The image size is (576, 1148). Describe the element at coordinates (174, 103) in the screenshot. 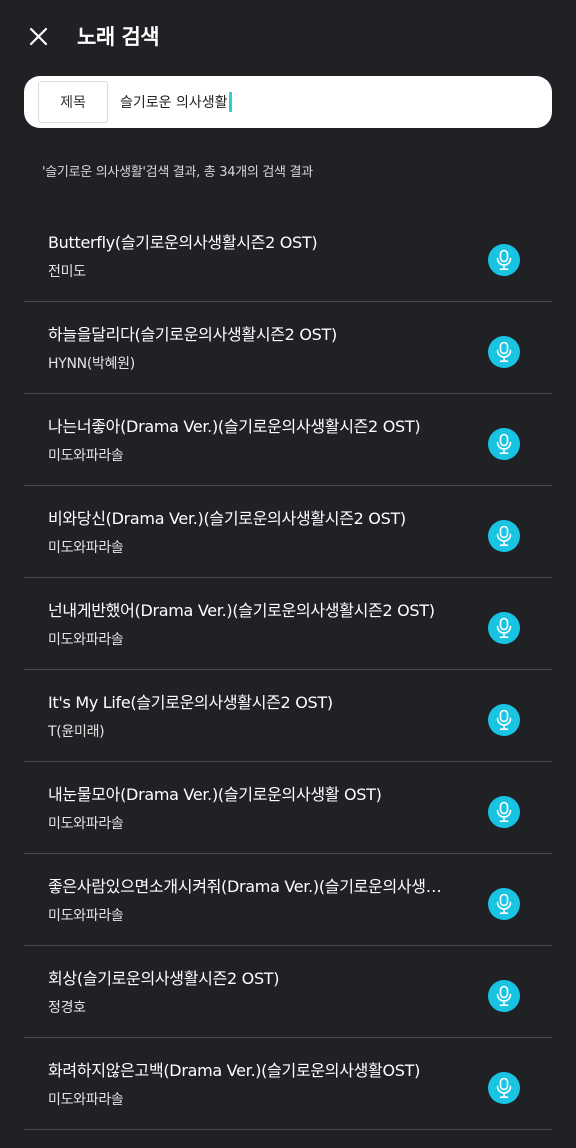

I see `search-input-value: 슬기로운 의사생활` at that location.